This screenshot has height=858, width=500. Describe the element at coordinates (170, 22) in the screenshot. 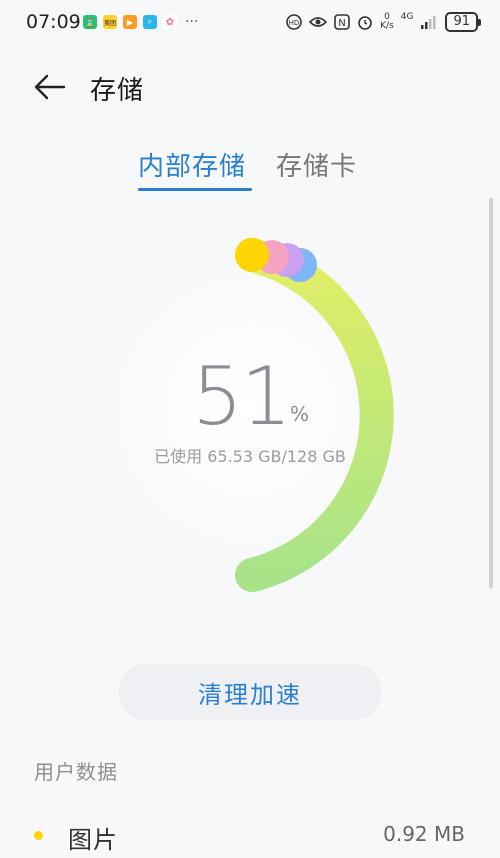

I see `flower-app-icon: ✿` at that location.